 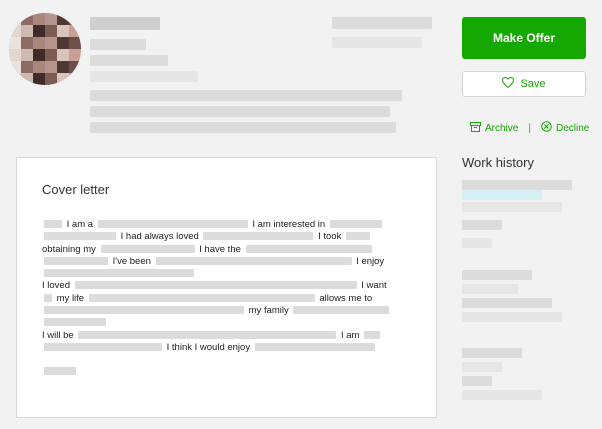 I want to click on save-label: Save, so click(x=533, y=84).